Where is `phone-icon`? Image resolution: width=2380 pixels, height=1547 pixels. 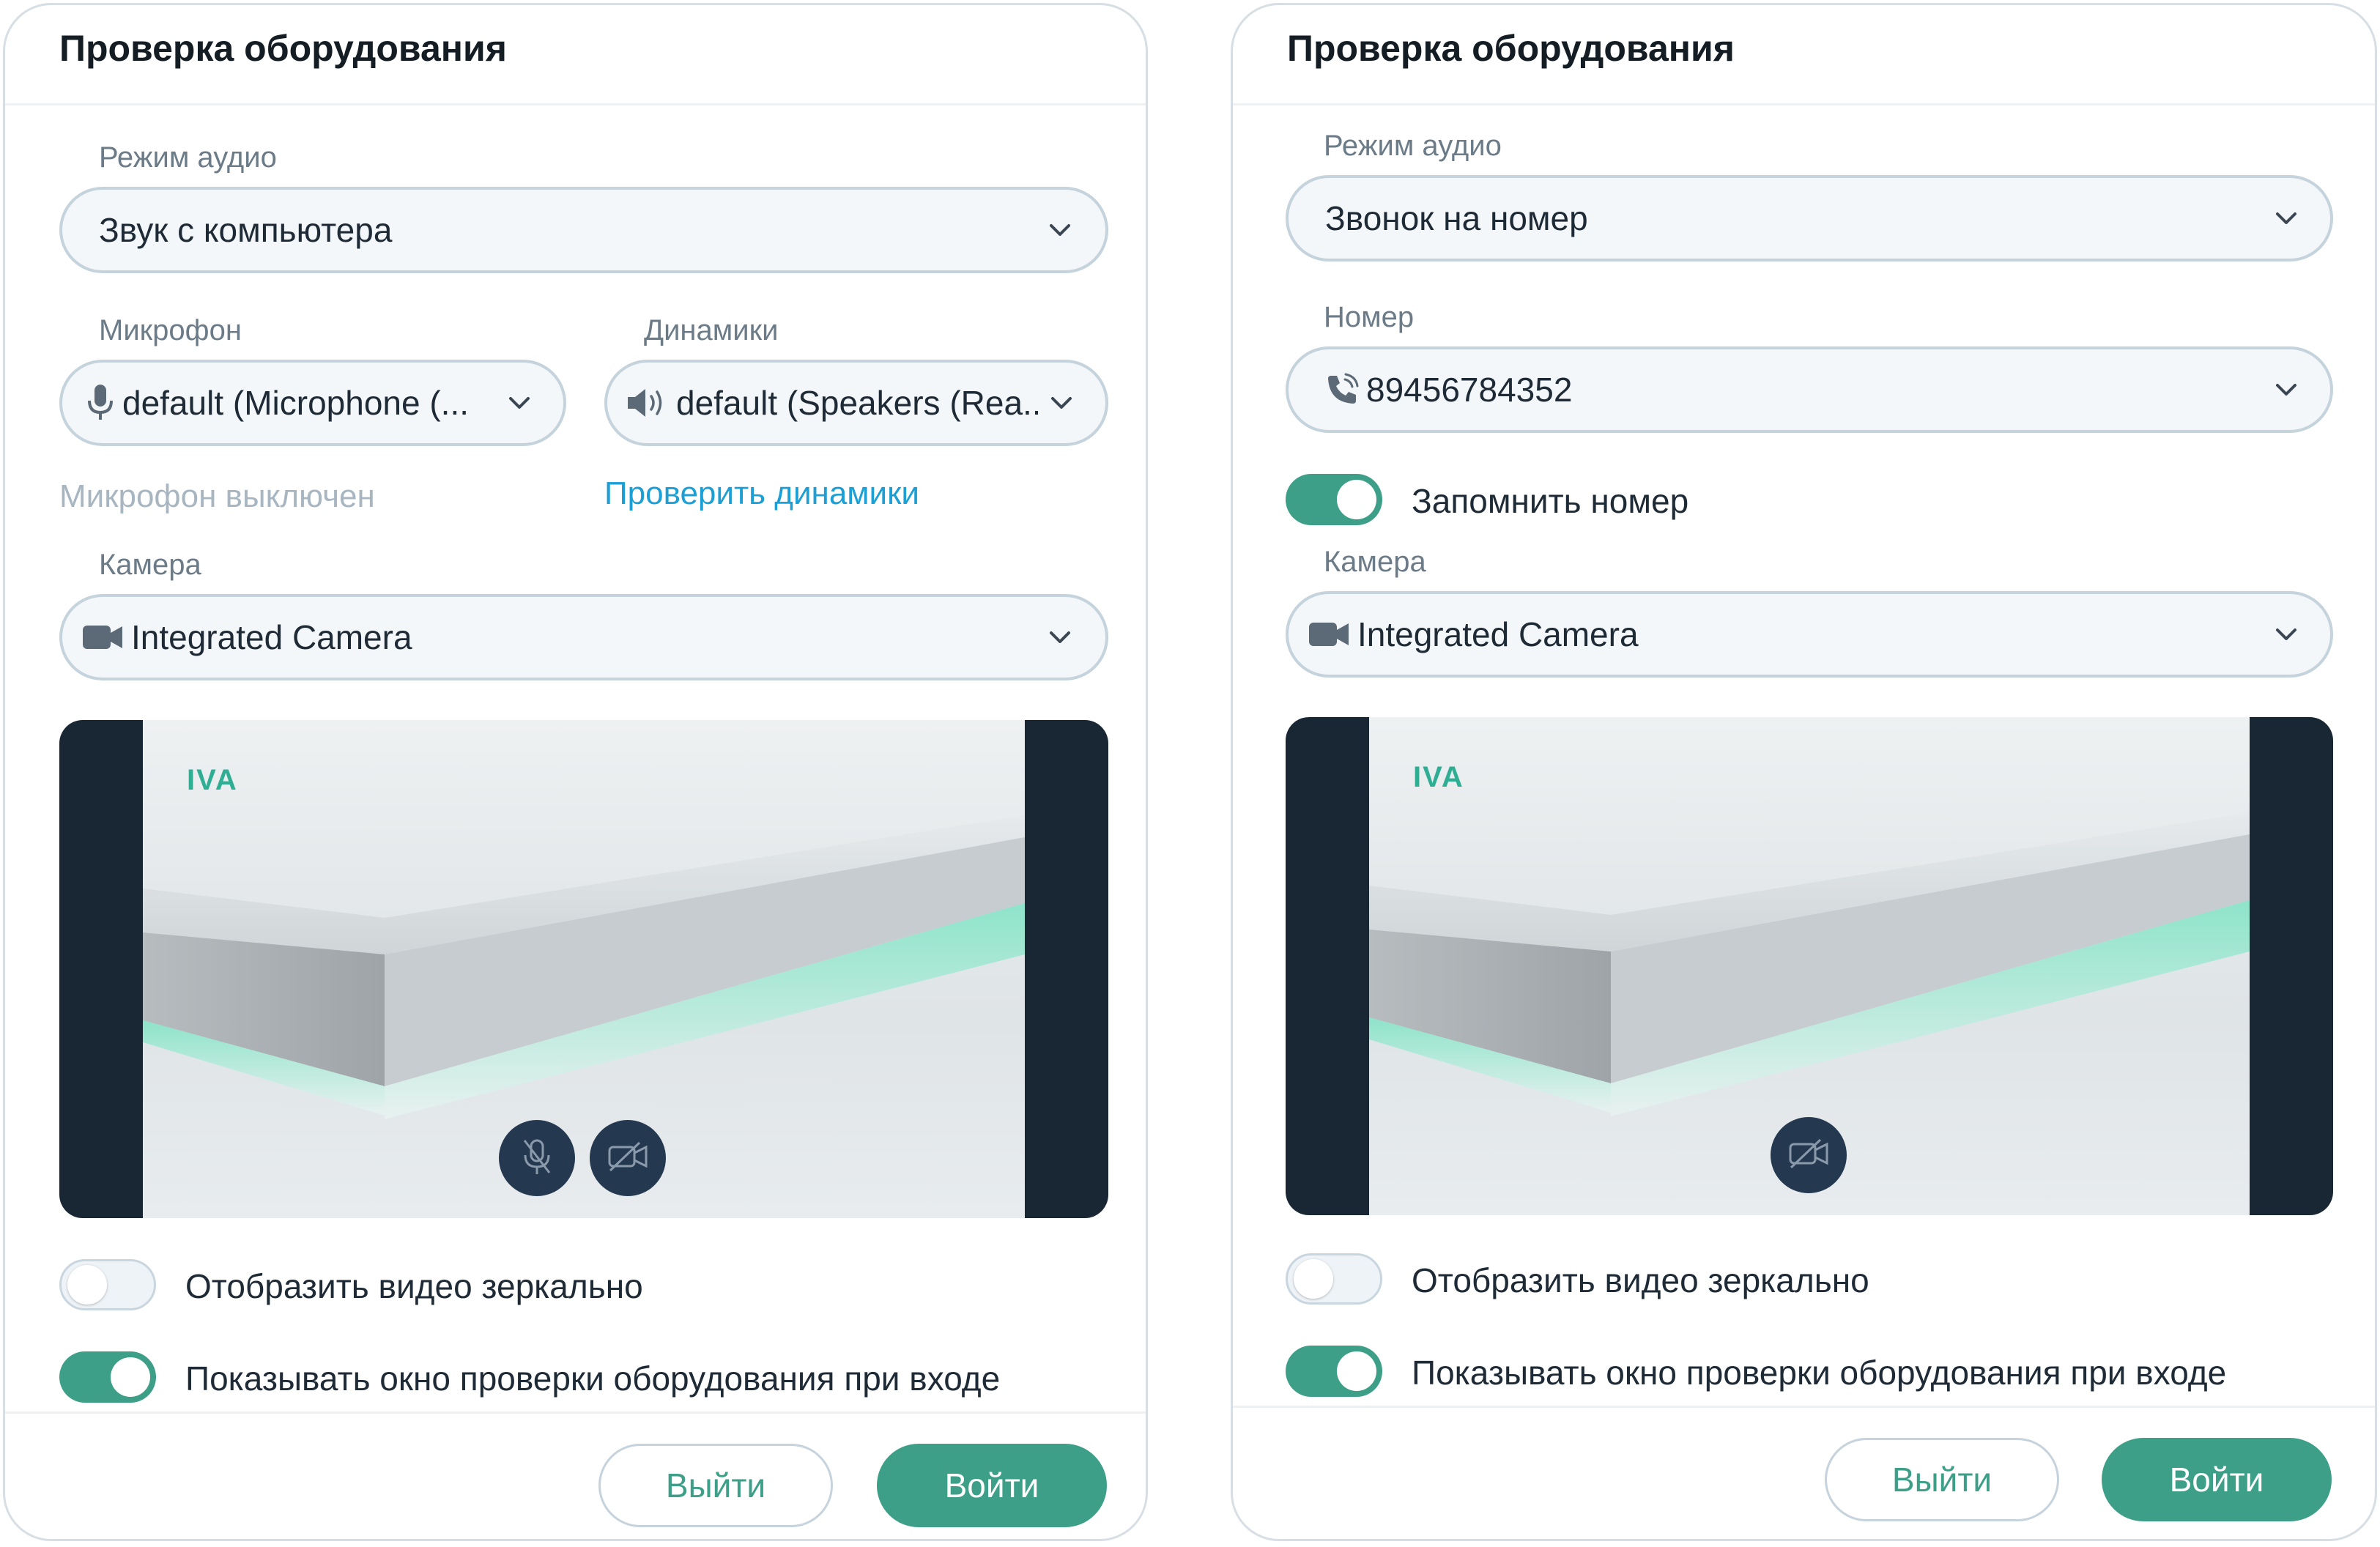
phone-icon is located at coordinates (1342, 390).